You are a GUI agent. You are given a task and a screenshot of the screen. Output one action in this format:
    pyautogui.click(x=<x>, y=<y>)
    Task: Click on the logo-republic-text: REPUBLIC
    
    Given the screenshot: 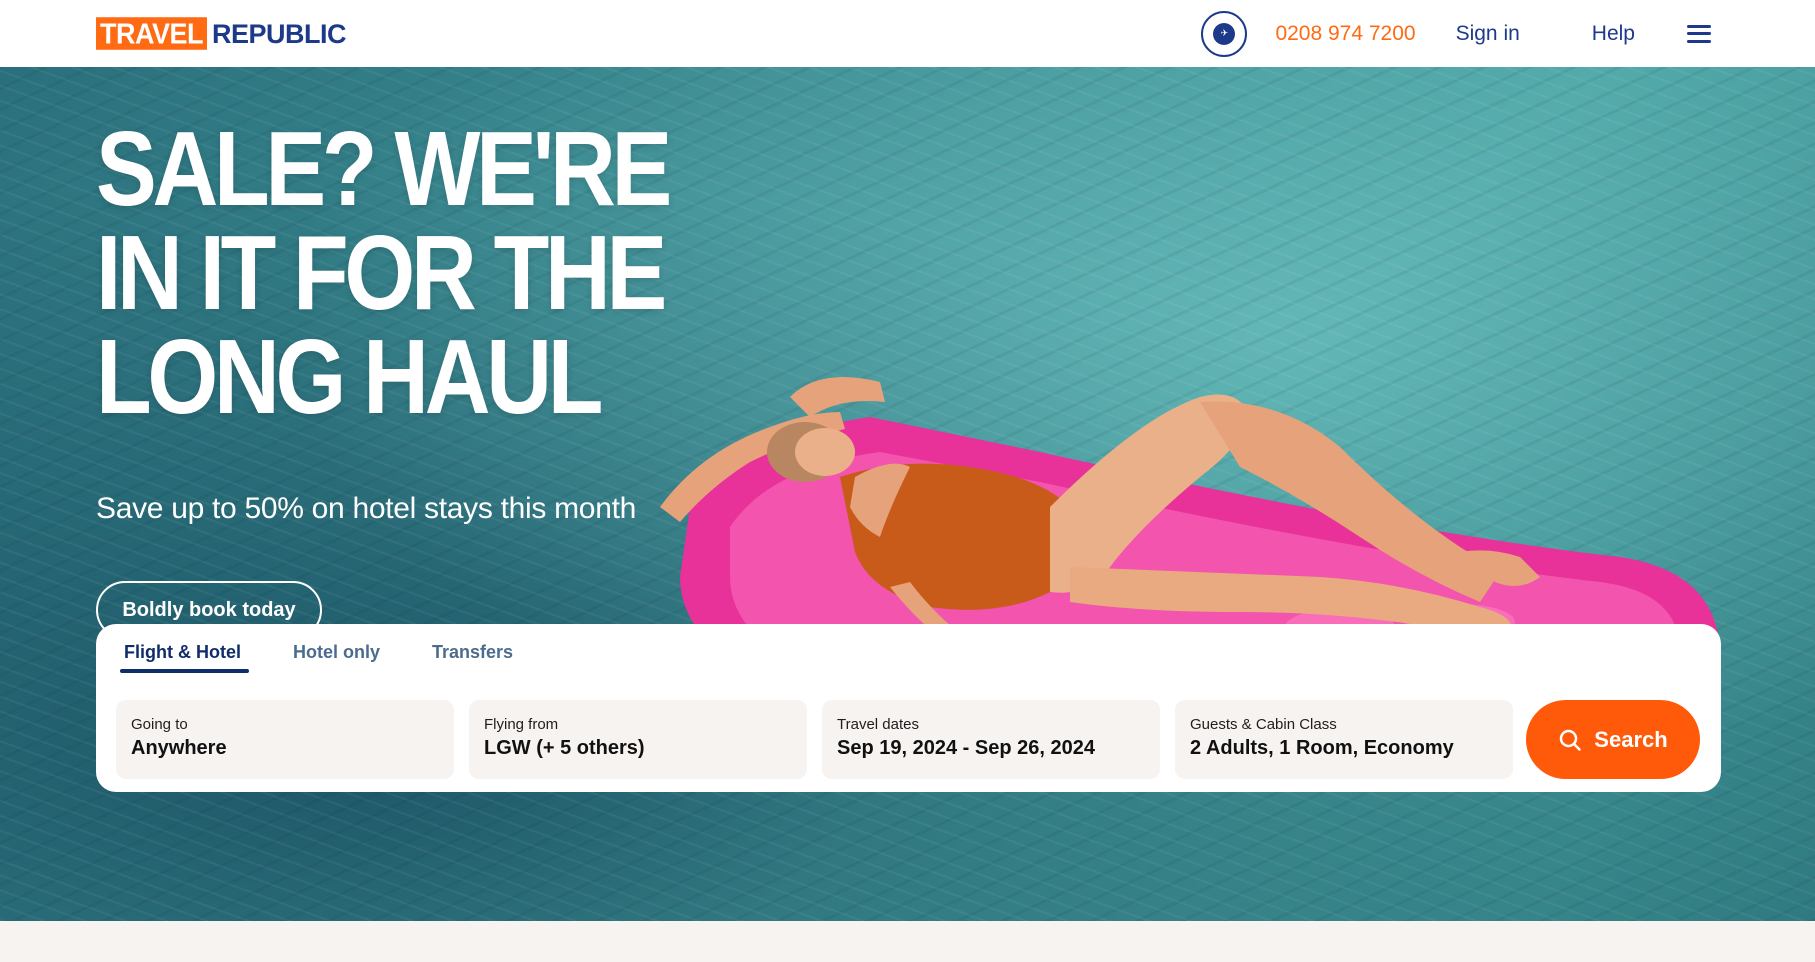 What is the action you would take?
    pyautogui.click(x=279, y=33)
    